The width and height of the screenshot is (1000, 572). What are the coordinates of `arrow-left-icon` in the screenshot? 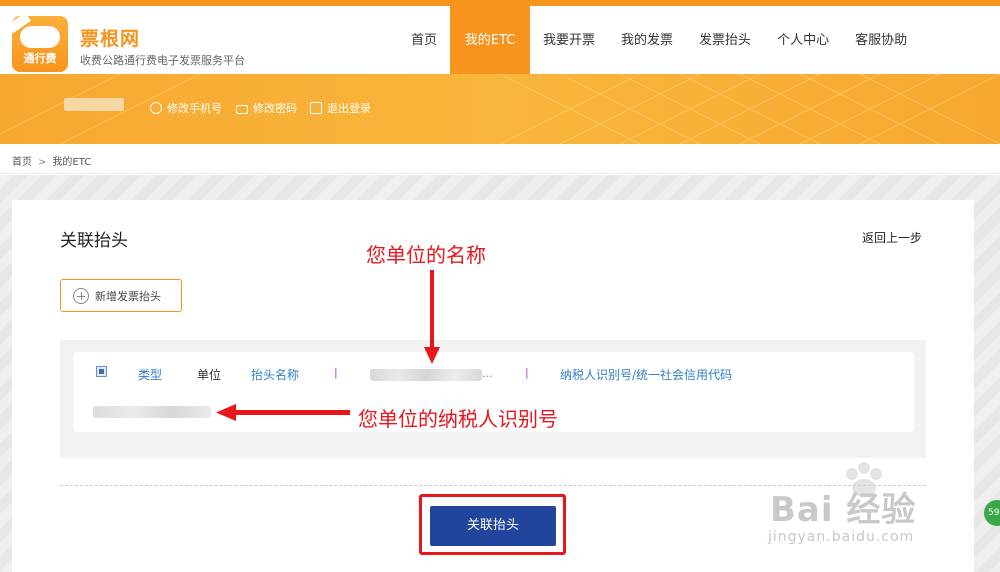 It's located at (283, 412).